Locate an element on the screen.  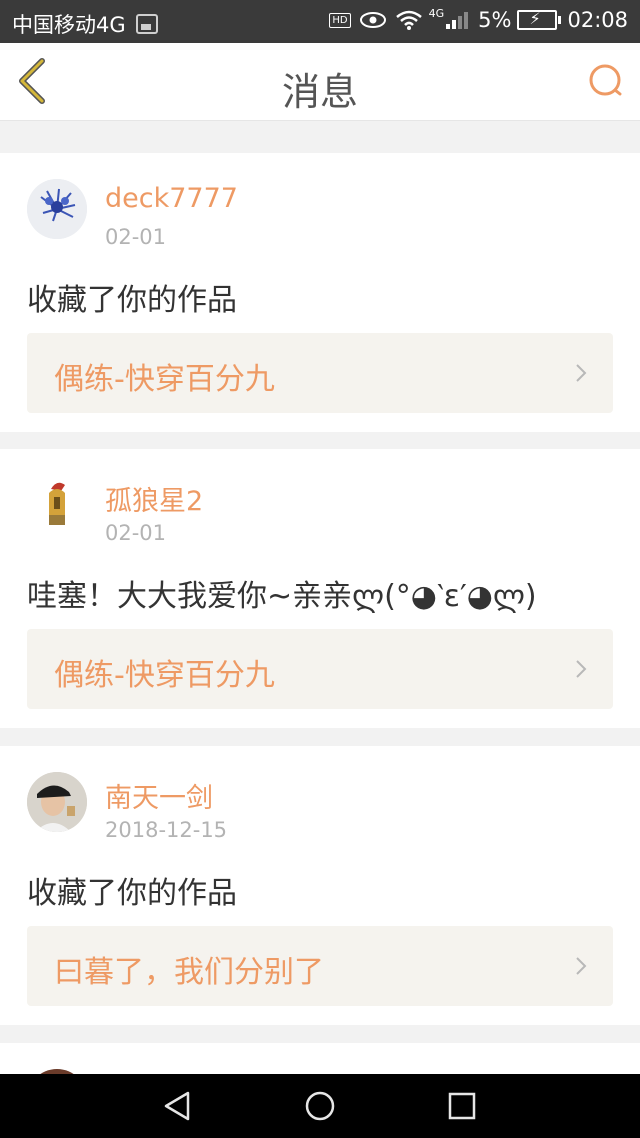
work-link: 曰暮了，我们分别了 is located at coordinates (320, 966).